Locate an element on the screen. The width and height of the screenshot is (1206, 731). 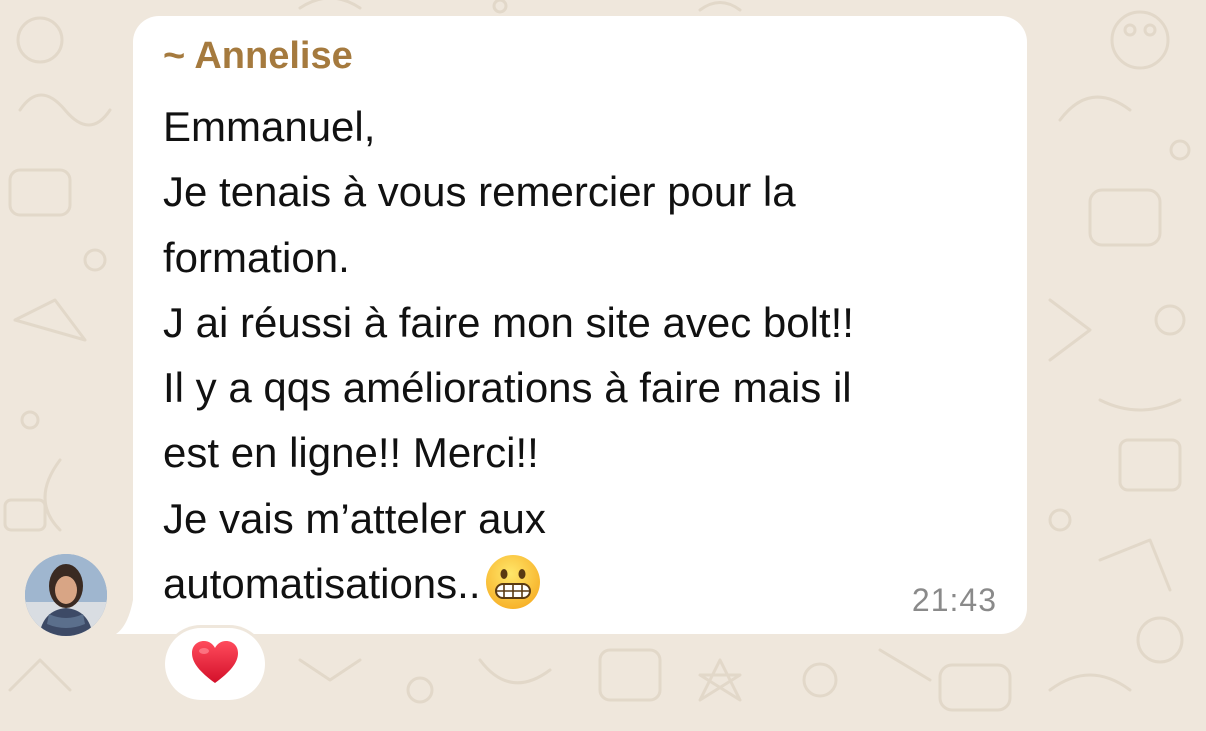
avatar-photo is located at coordinates (66, 595).